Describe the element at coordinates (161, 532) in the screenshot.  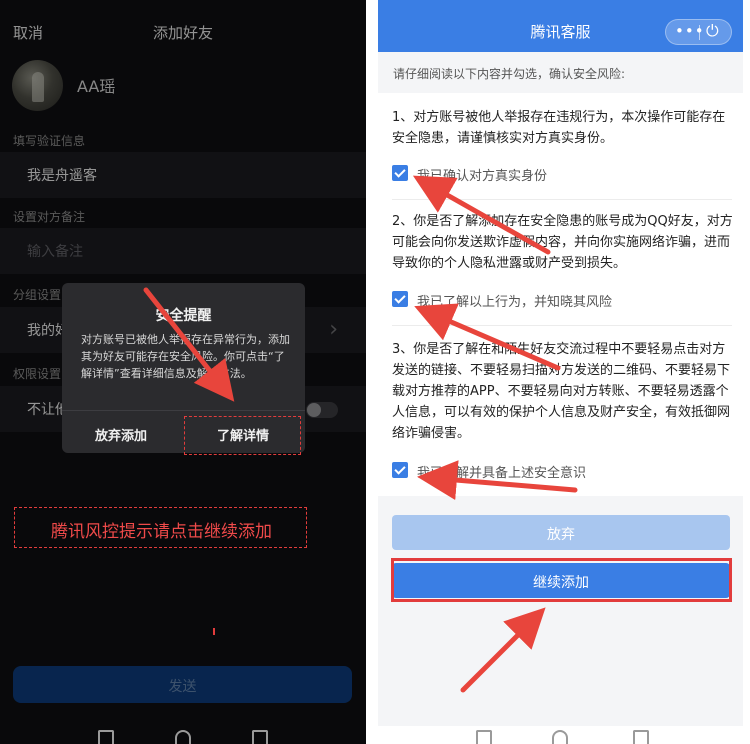
I see `risk-hint-text: 腾讯风控提示请点击继续添加` at that location.